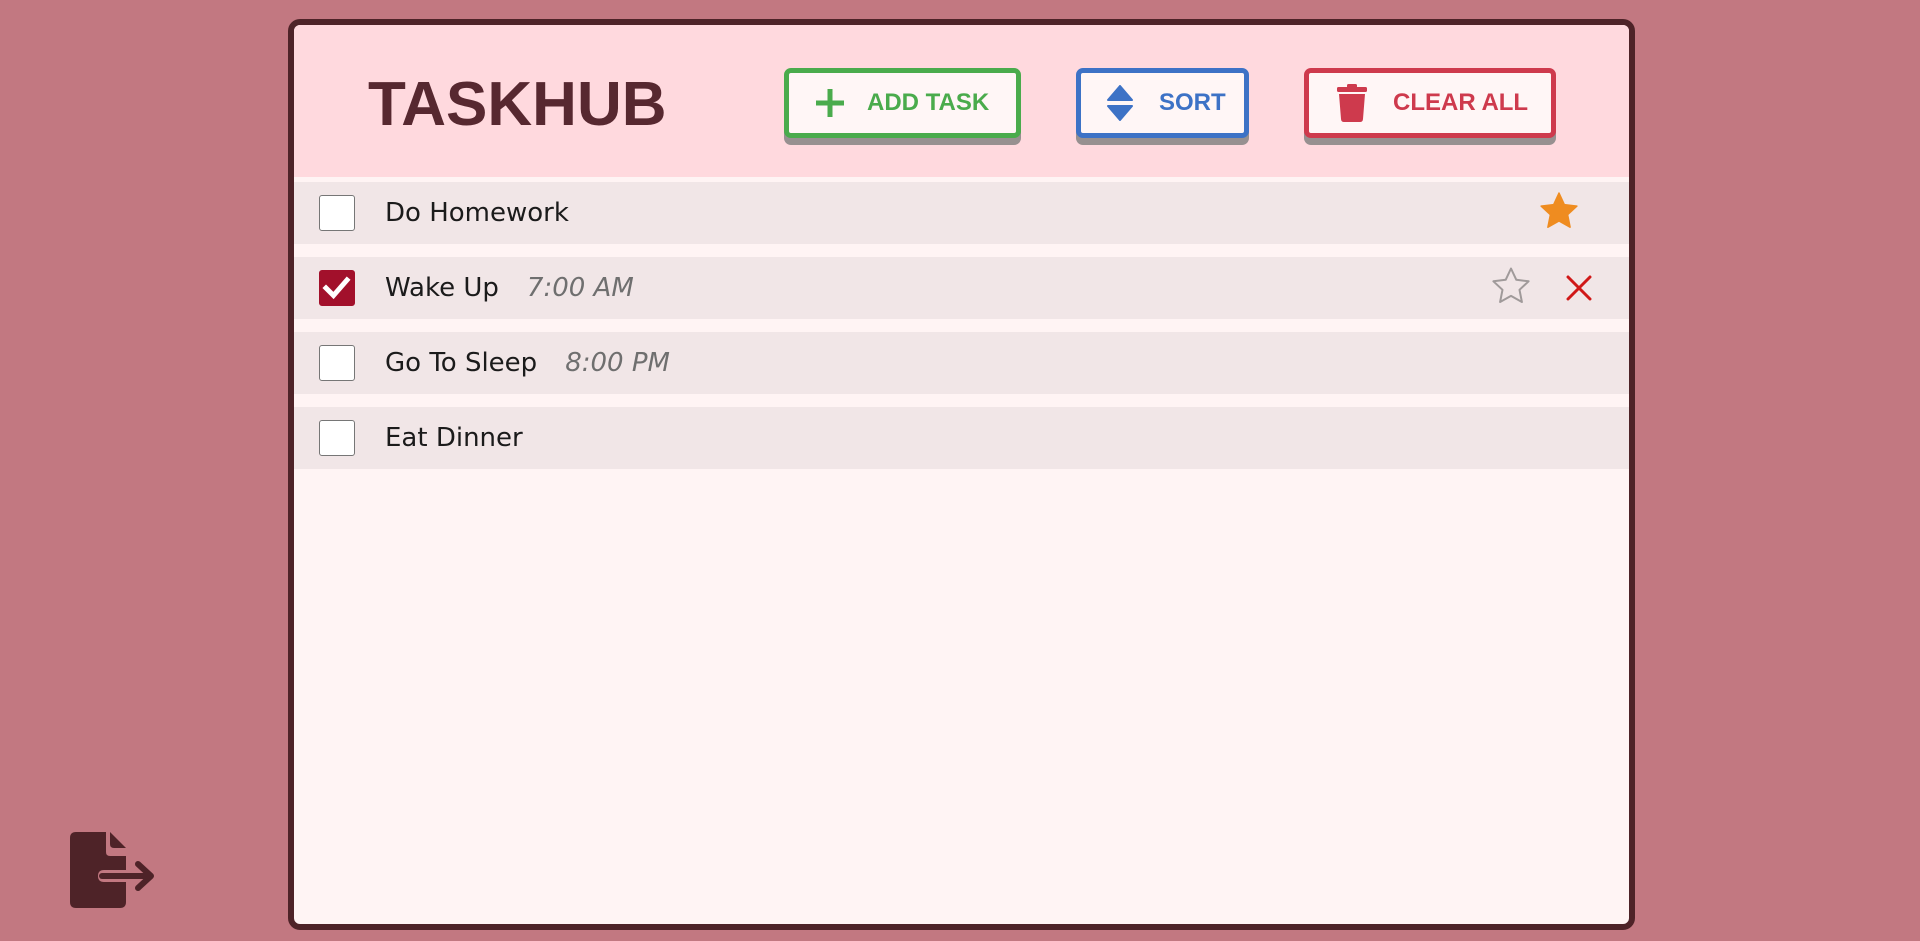 The height and width of the screenshot is (941, 1920). Describe the element at coordinates (961, 288) in the screenshot. I see `task-item: Wake Up 7:00 AM` at that location.